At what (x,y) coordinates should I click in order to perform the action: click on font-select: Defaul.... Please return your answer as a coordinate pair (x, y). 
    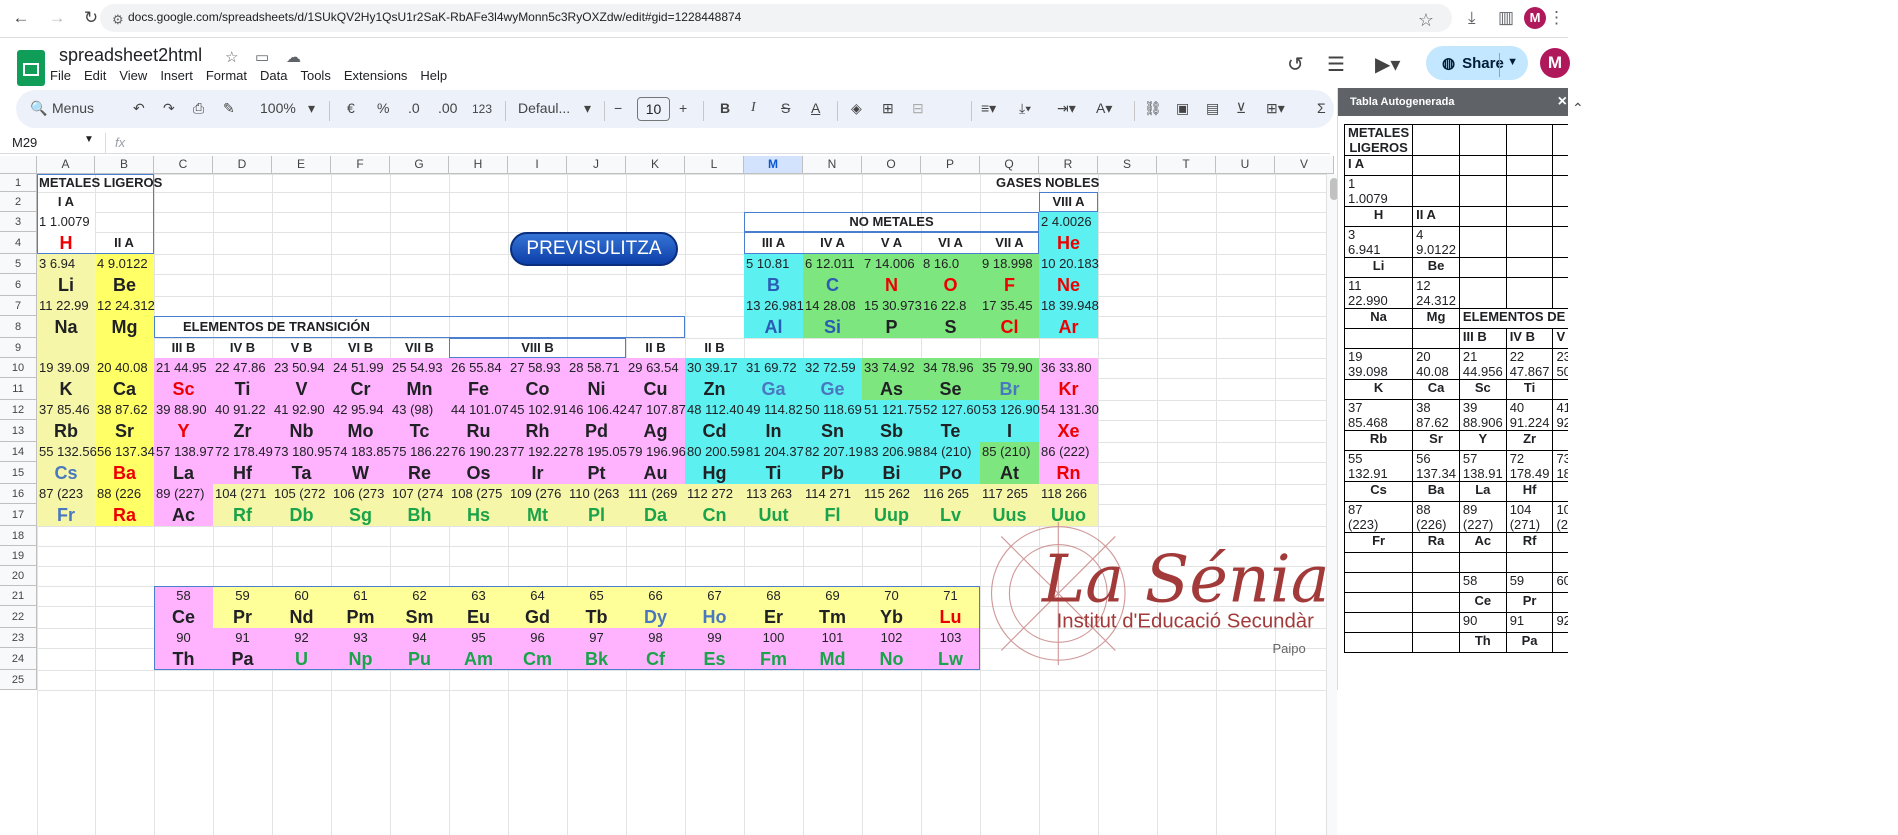
    Looking at the image, I should click on (544, 108).